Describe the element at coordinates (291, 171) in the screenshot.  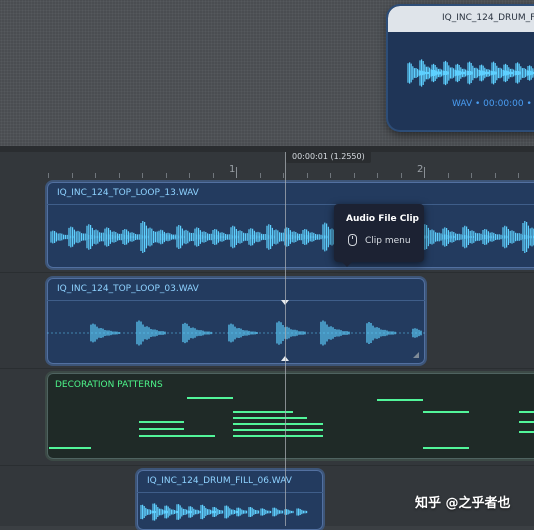
I see `timeline-ruler: 1 2` at that location.